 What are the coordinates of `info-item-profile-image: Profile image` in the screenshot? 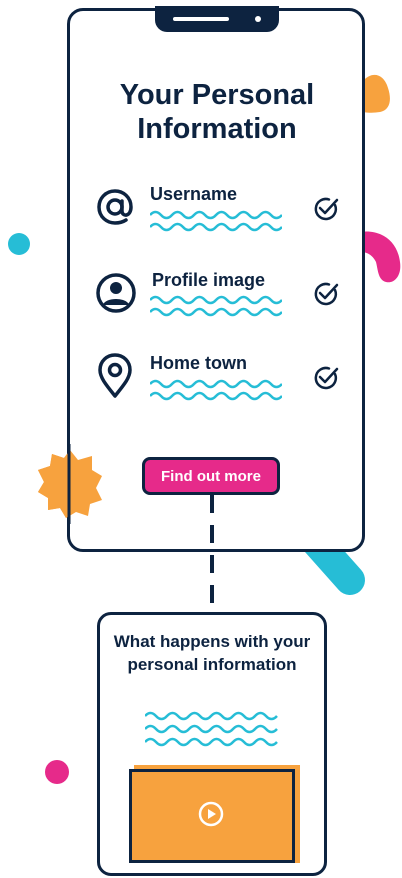 It's located at (220, 295).